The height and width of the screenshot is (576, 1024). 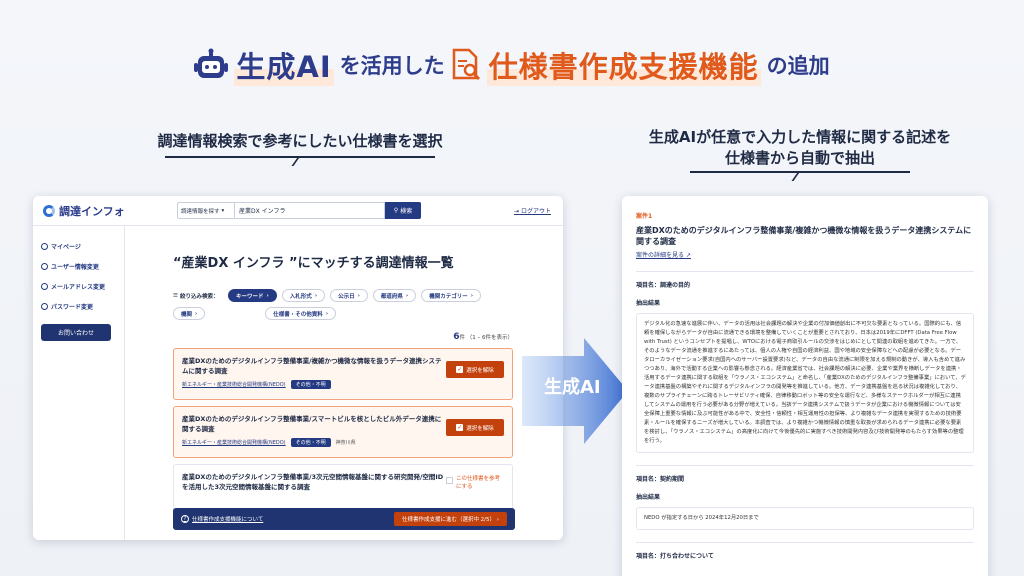 I want to click on logout-link: ⇥ ログアウト, so click(x=532, y=210).